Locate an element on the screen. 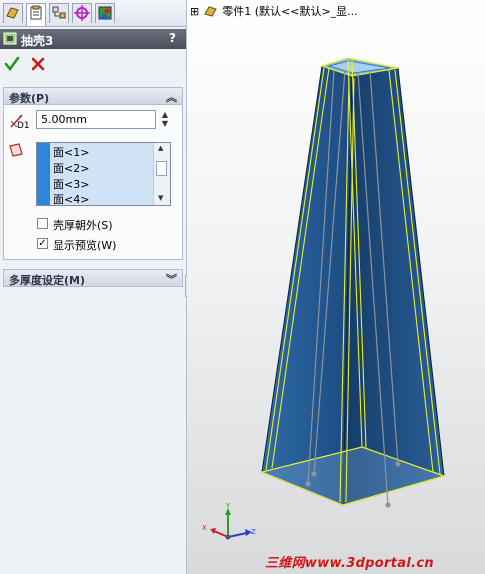 The image size is (485, 574). show-preview-checkbox: ✓ is located at coordinates (42, 243).